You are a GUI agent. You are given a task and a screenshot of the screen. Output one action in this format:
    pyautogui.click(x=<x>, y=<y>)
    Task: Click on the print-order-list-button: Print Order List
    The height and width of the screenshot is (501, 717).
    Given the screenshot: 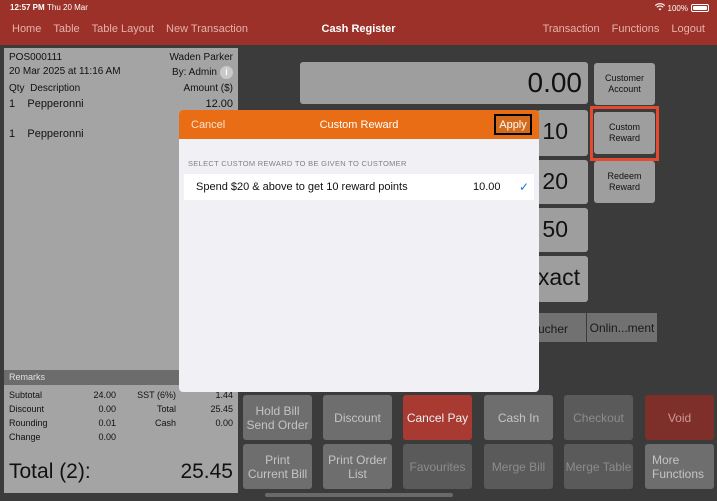 What is the action you would take?
    pyautogui.click(x=357, y=466)
    